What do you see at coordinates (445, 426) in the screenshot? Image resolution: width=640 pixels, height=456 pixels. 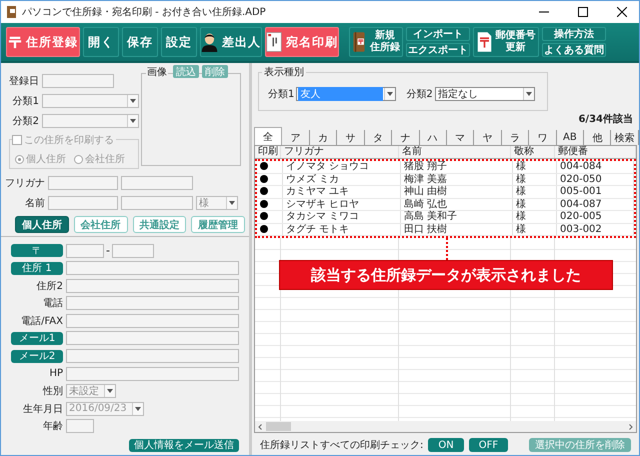 I see `horizontal-scrollbar` at bounding box center [445, 426].